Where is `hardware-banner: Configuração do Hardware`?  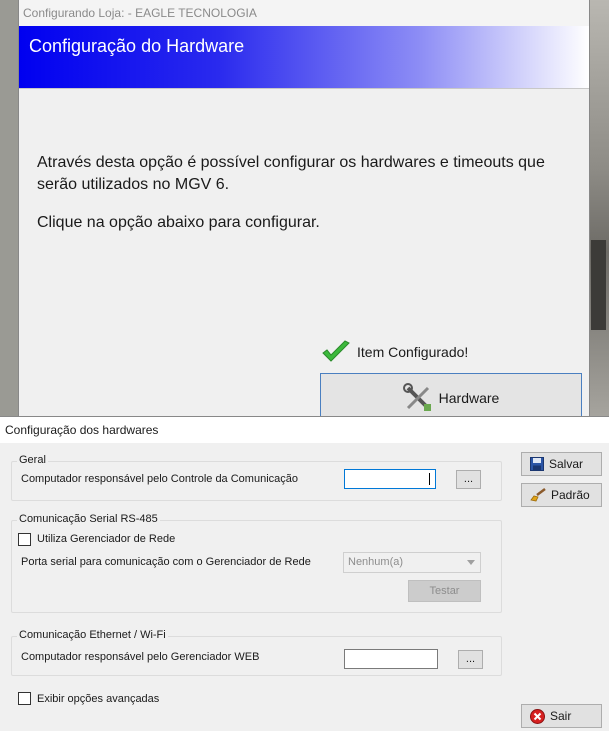 hardware-banner: Configuração do Hardware is located at coordinates (304, 57).